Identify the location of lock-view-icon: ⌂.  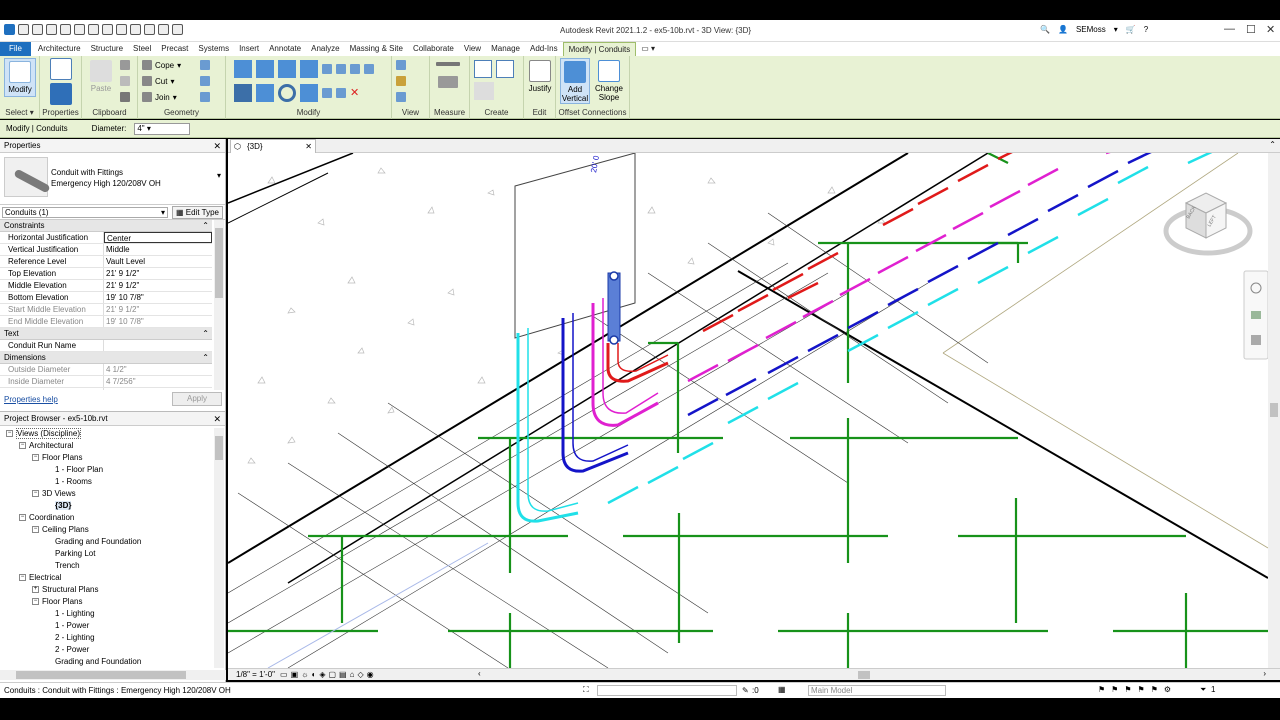
(352, 674).